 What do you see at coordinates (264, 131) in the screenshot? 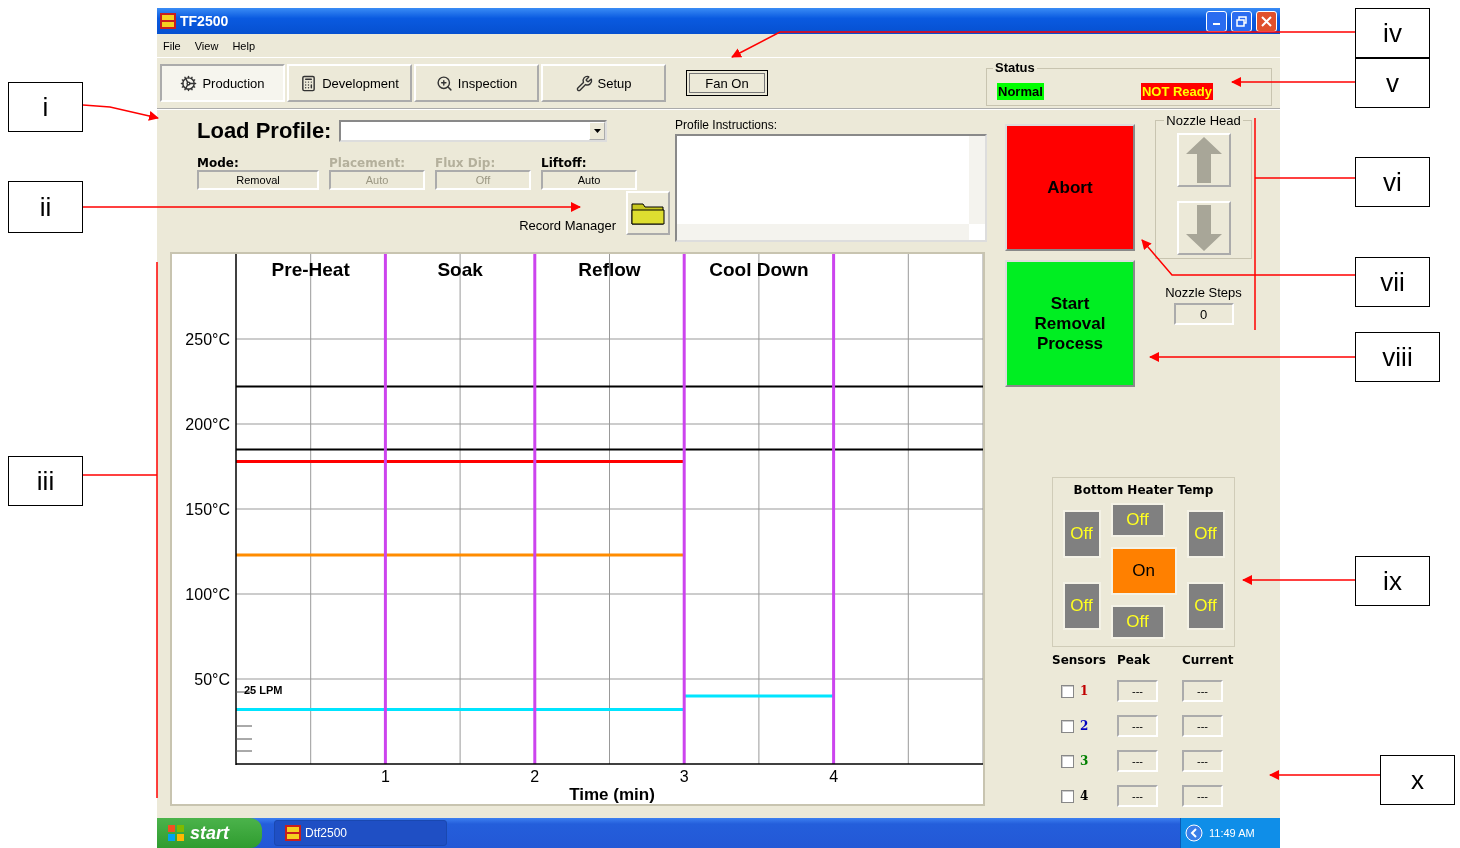
I see `load-profile-label: Load Profile:` at bounding box center [264, 131].